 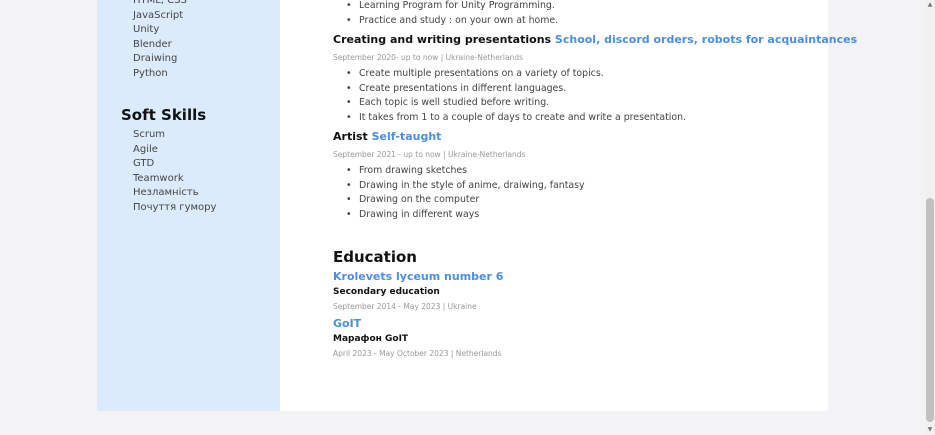 I want to click on list-item: Learning Program for Unity Programming., so click(x=452, y=7).